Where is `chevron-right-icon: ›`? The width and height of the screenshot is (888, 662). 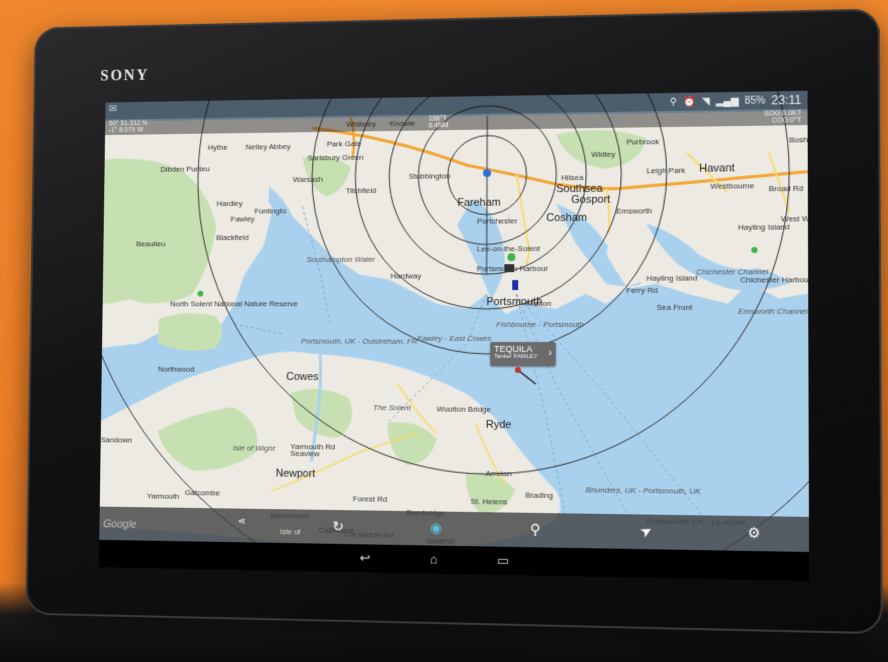 chevron-right-icon: › is located at coordinates (549, 353).